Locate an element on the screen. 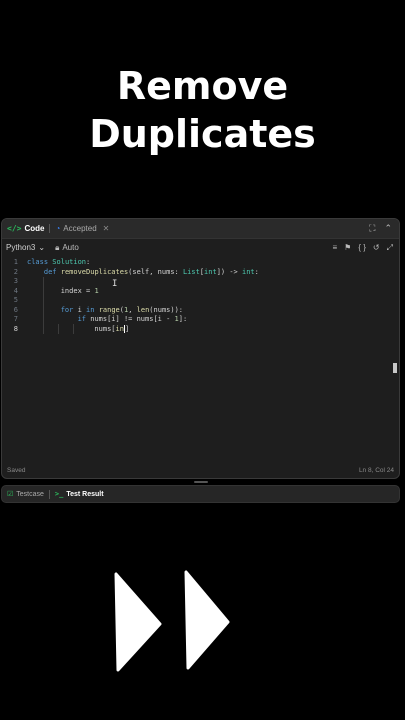  autocomplete-label: Auto is located at coordinates (70, 247).